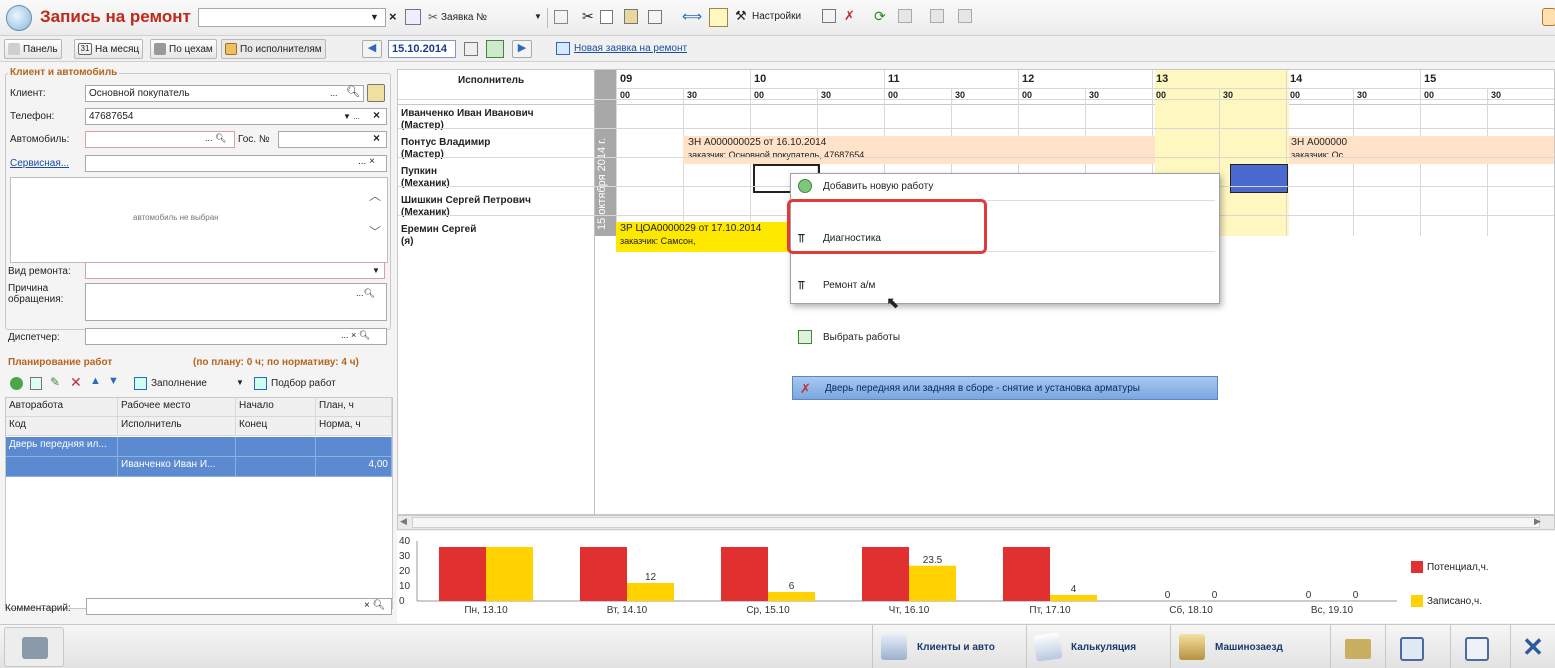 This screenshot has height=668, width=1555. Describe the element at coordinates (109, 49) in the screenshot. I see `month-view-button: 31 На месяц` at that location.